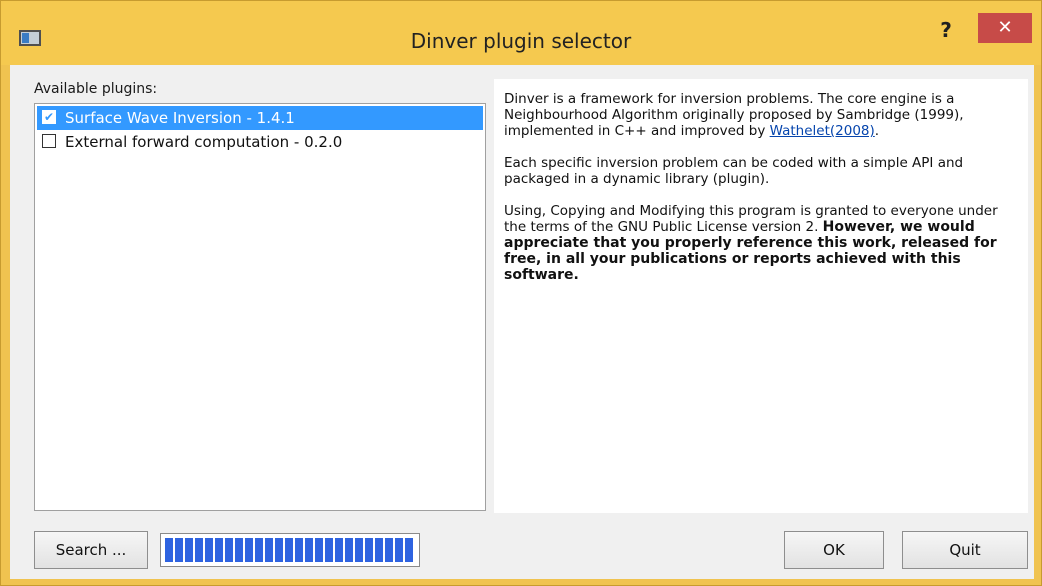 This screenshot has height=586, width=1042. What do you see at coordinates (1005, 28) in the screenshot?
I see `close-button: ✕` at bounding box center [1005, 28].